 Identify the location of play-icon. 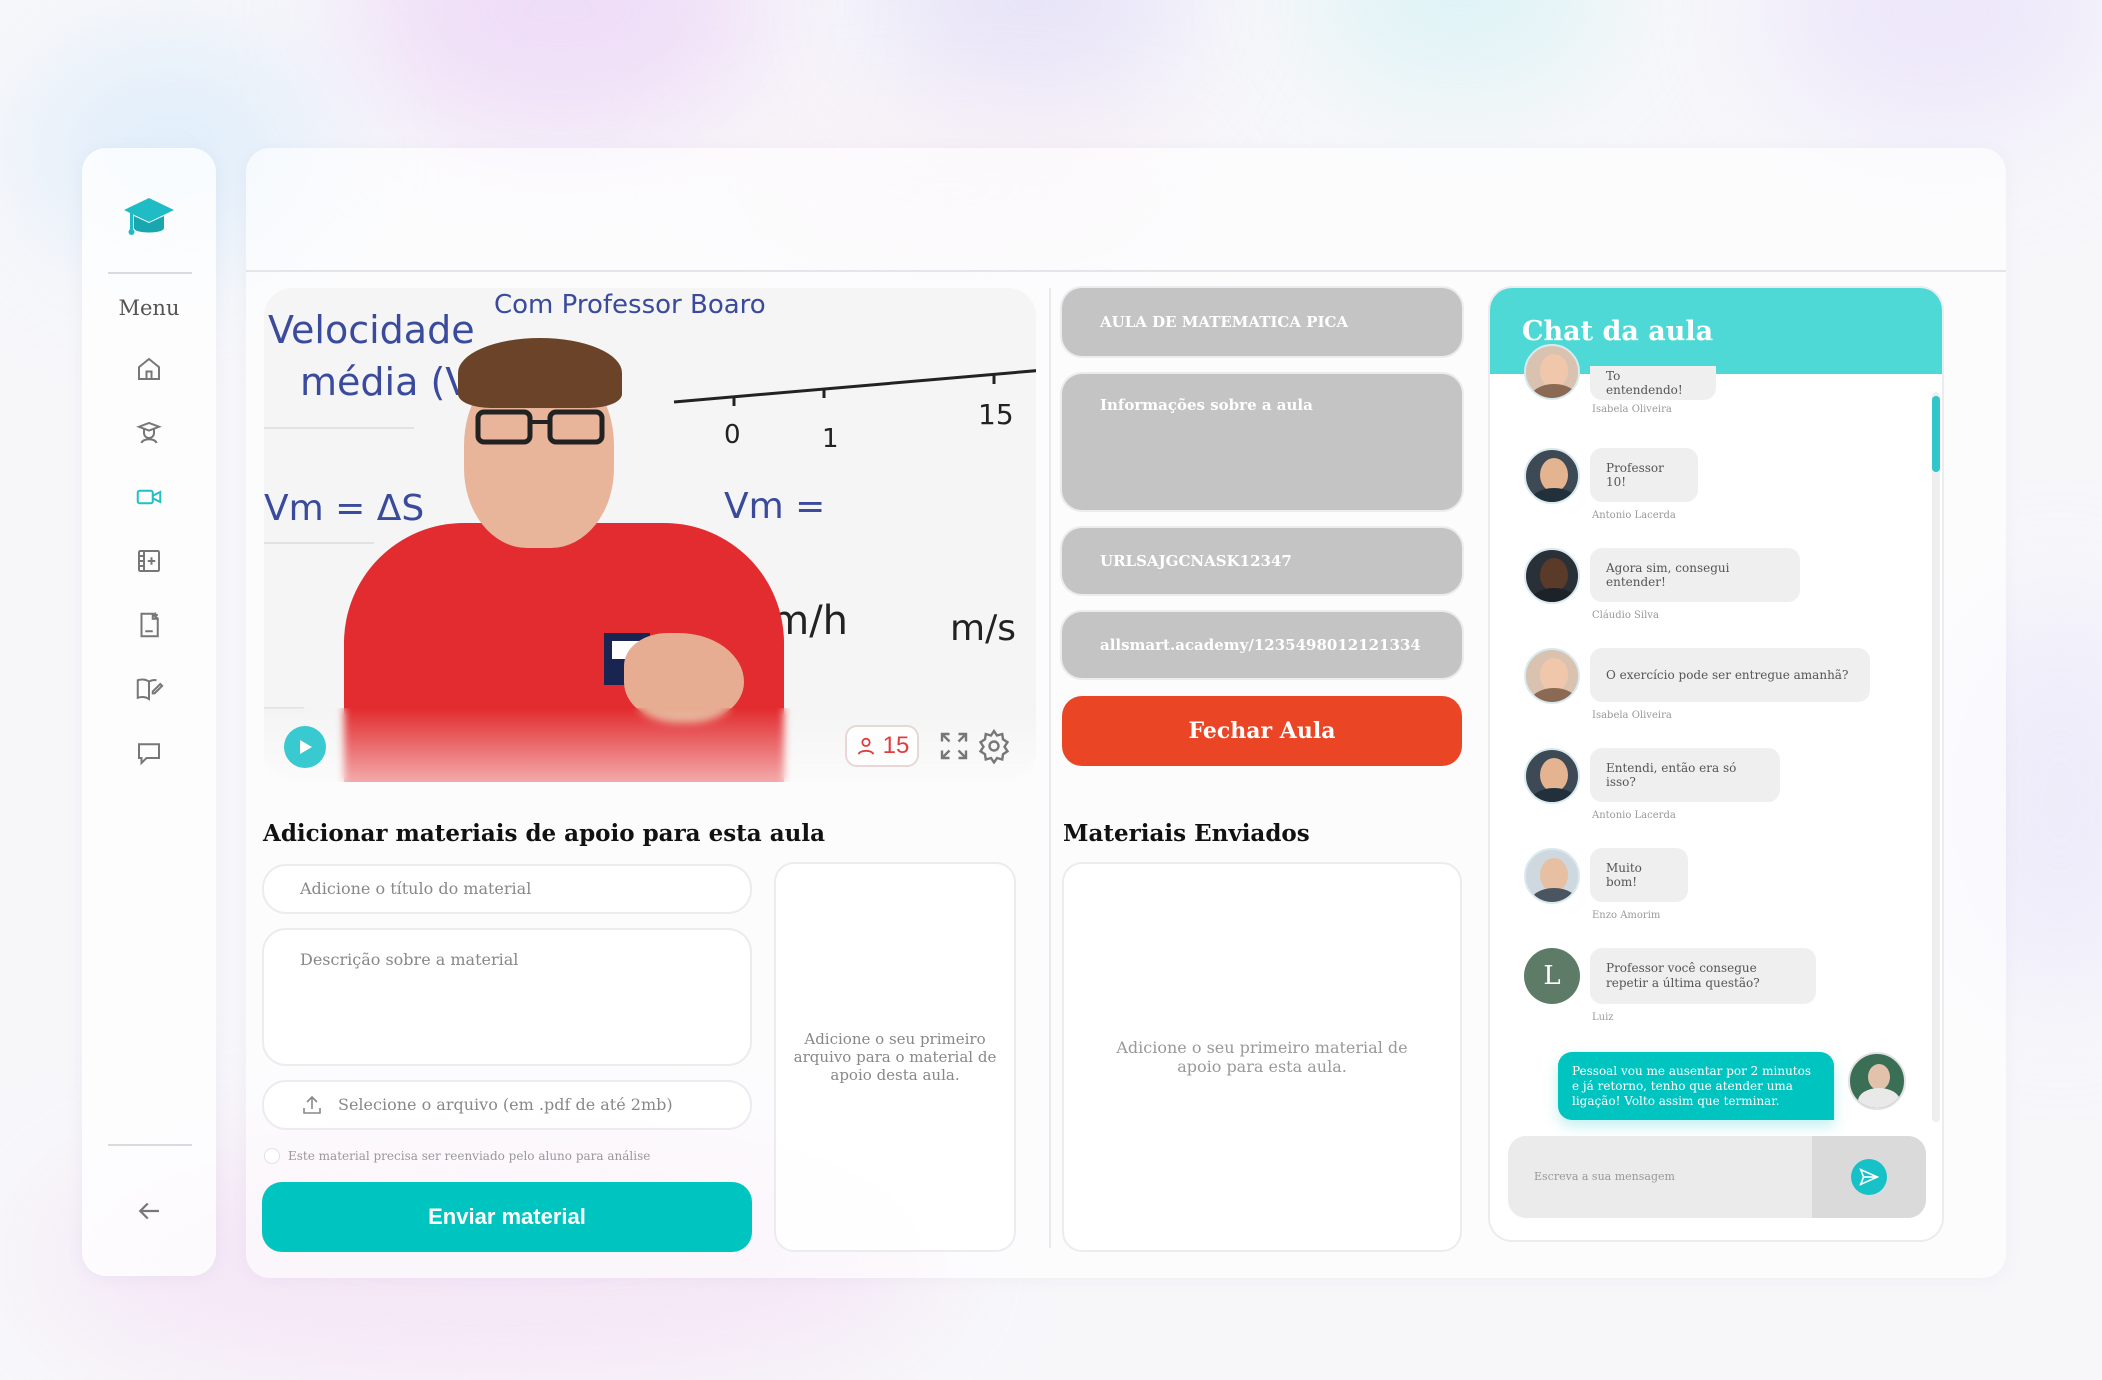
(306, 747).